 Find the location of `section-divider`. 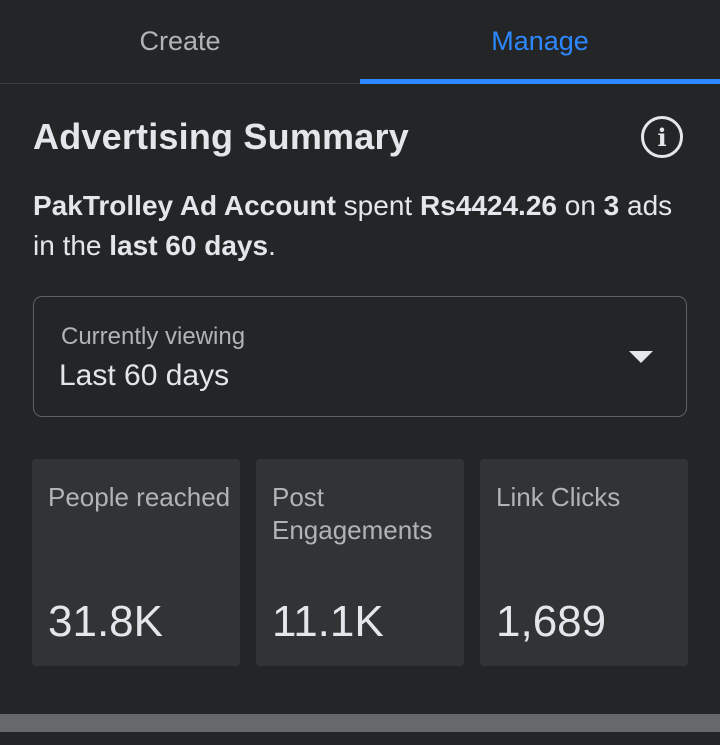

section-divider is located at coordinates (360, 723).